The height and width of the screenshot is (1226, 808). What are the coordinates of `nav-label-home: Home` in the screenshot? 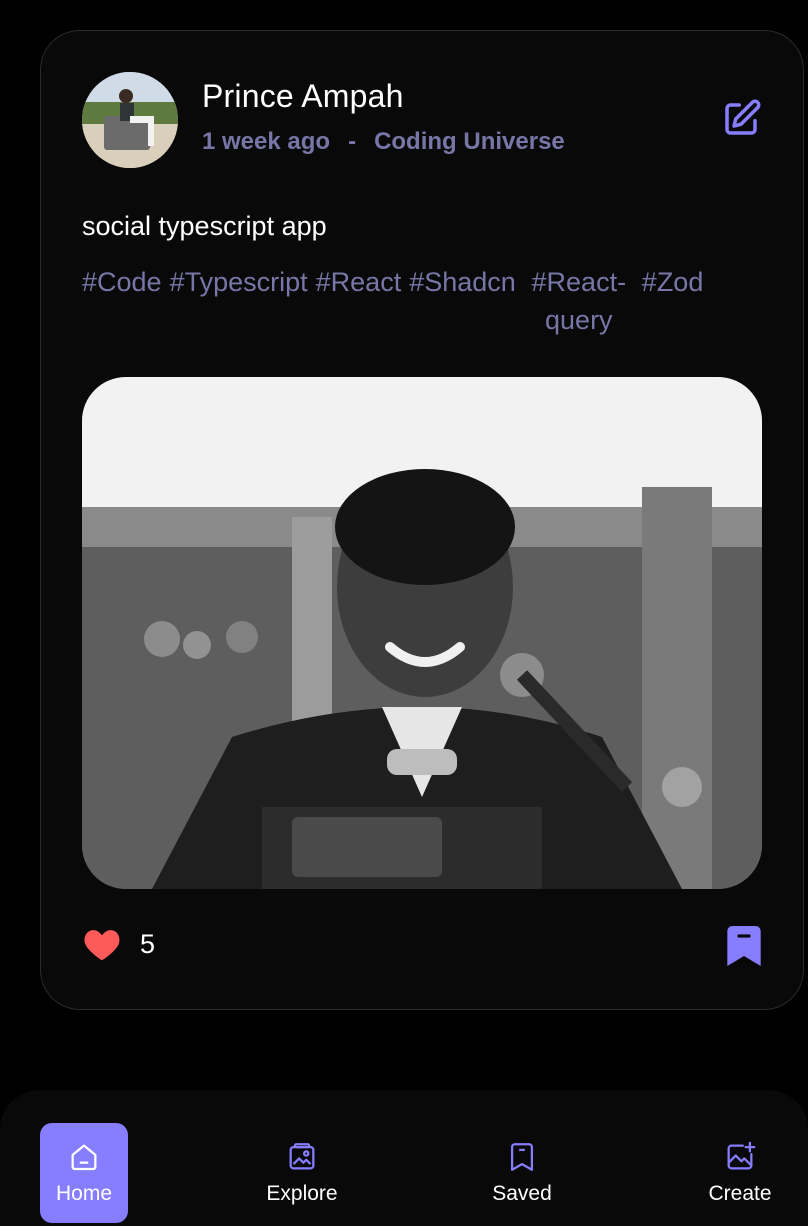 It's located at (84, 1193).